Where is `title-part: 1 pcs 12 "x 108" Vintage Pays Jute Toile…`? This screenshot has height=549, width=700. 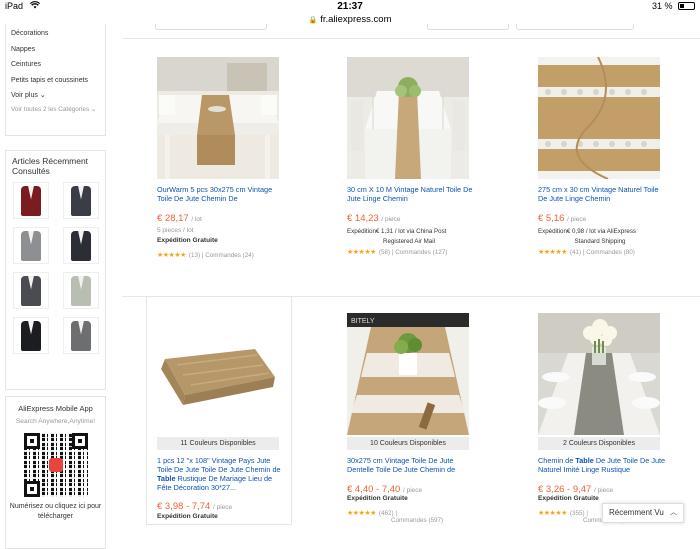 title-part: 1 pcs 12 "x 108" Vintage Pays Jute Toile… is located at coordinates (219, 465).